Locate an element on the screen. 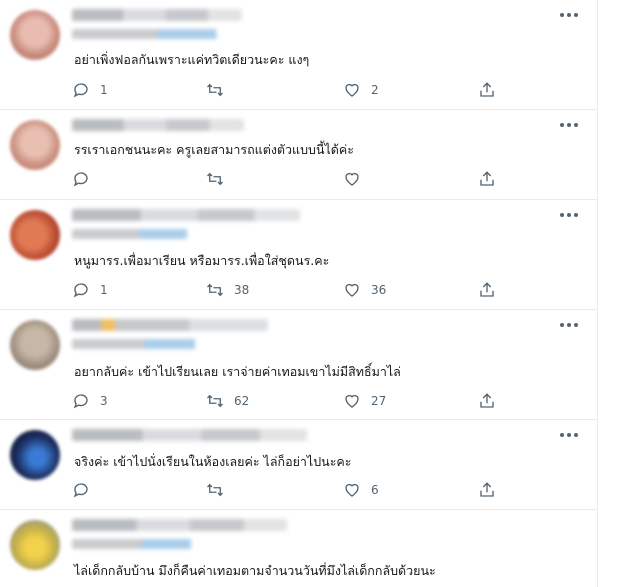  like-button: 36 is located at coordinates (364, 290).